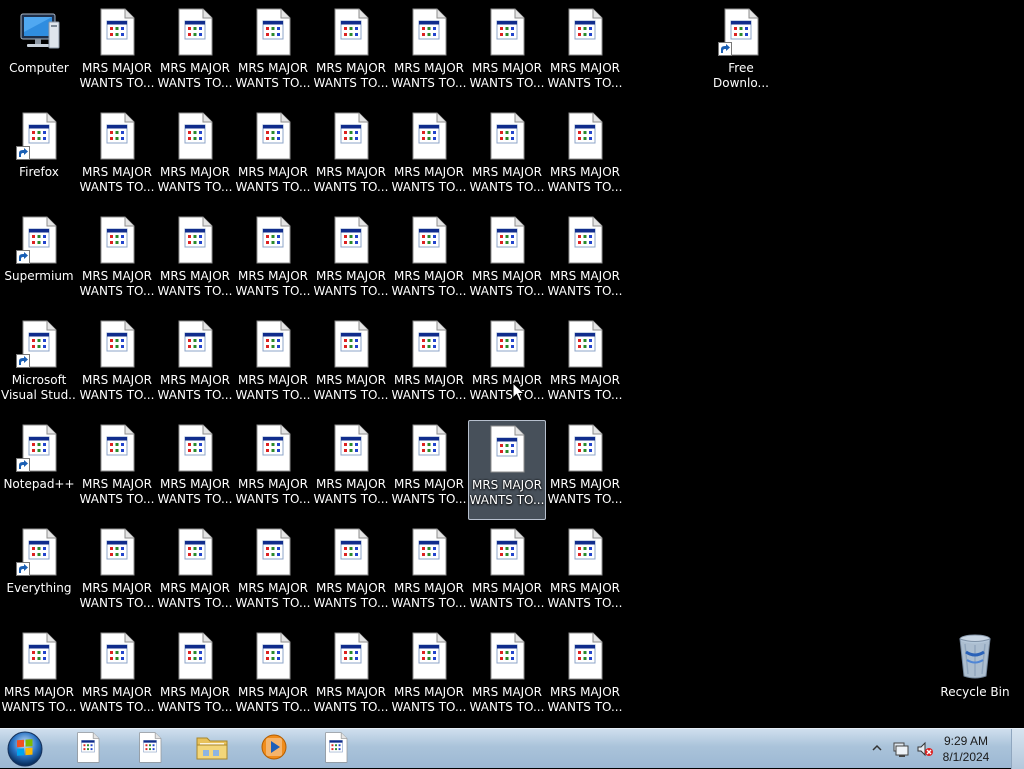 The height and width of the screenshot is (769, 1024). I want to click on desktop-icon-firefox: Firefox, so click(39, 158).